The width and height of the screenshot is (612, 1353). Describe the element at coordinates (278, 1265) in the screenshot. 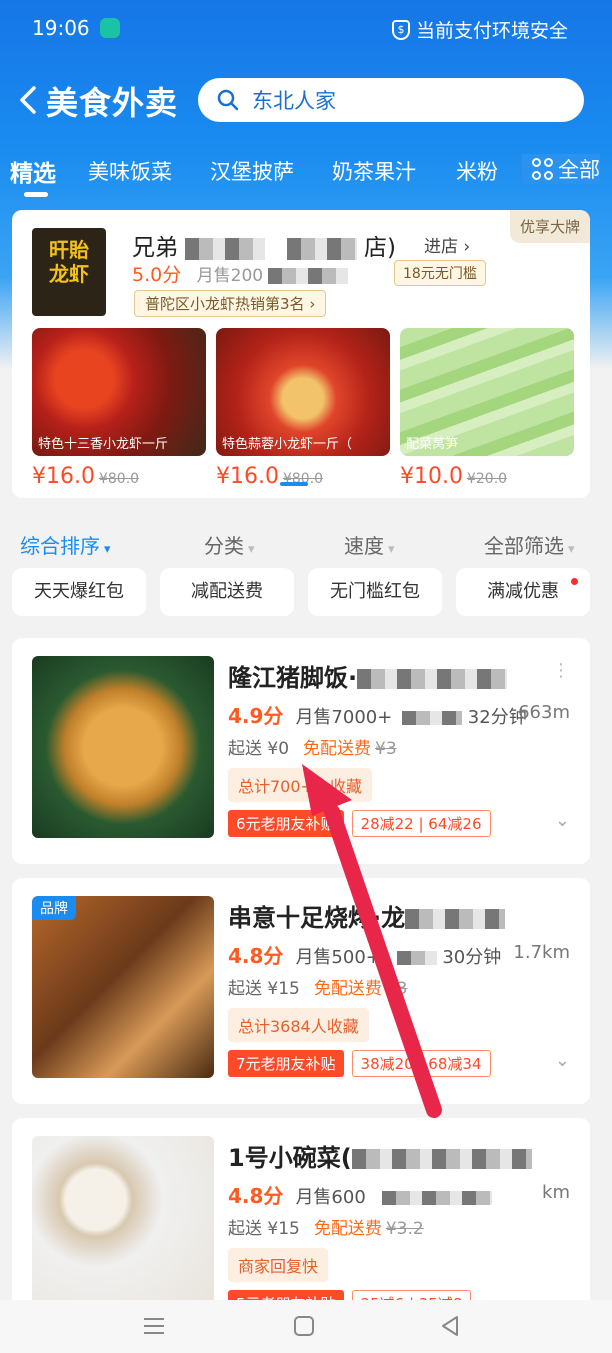

I see `store-tag: 商家回复快` at that location.